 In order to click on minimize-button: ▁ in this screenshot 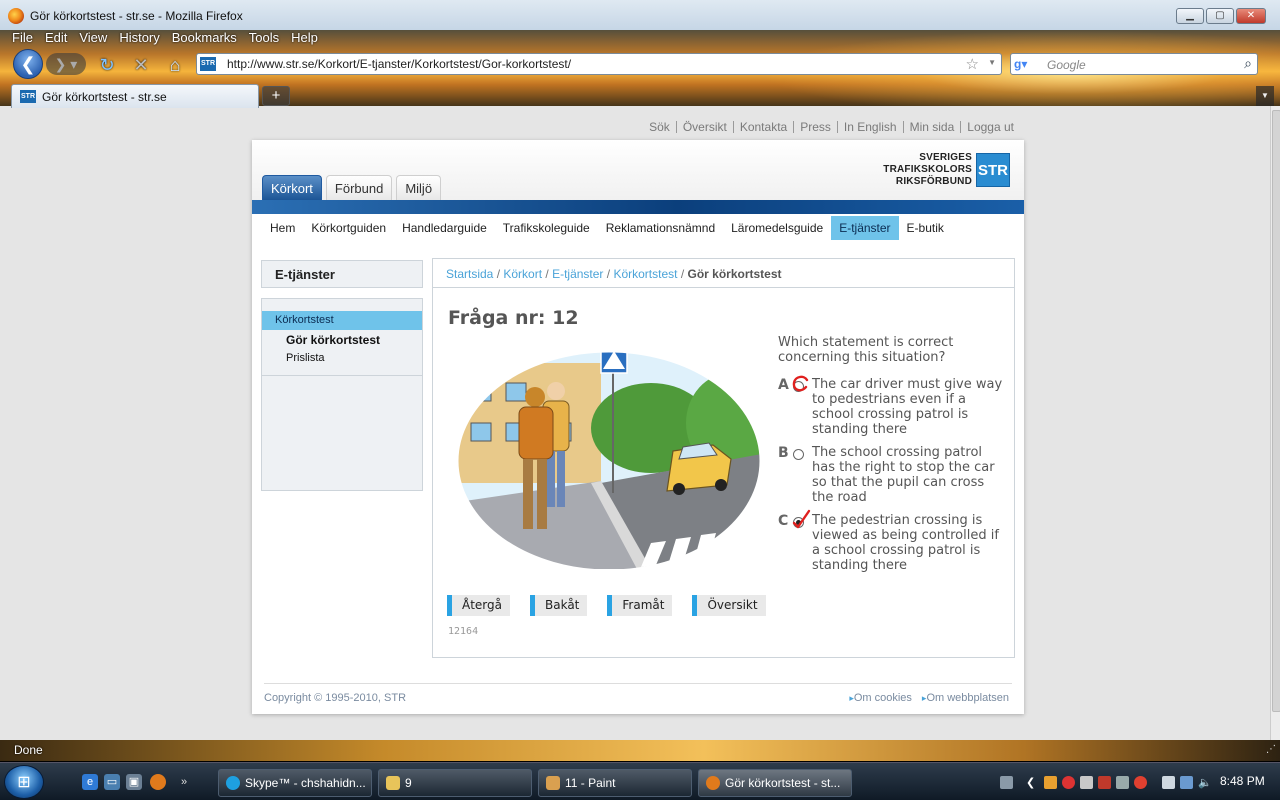, I will do `click(1190, 16)`.